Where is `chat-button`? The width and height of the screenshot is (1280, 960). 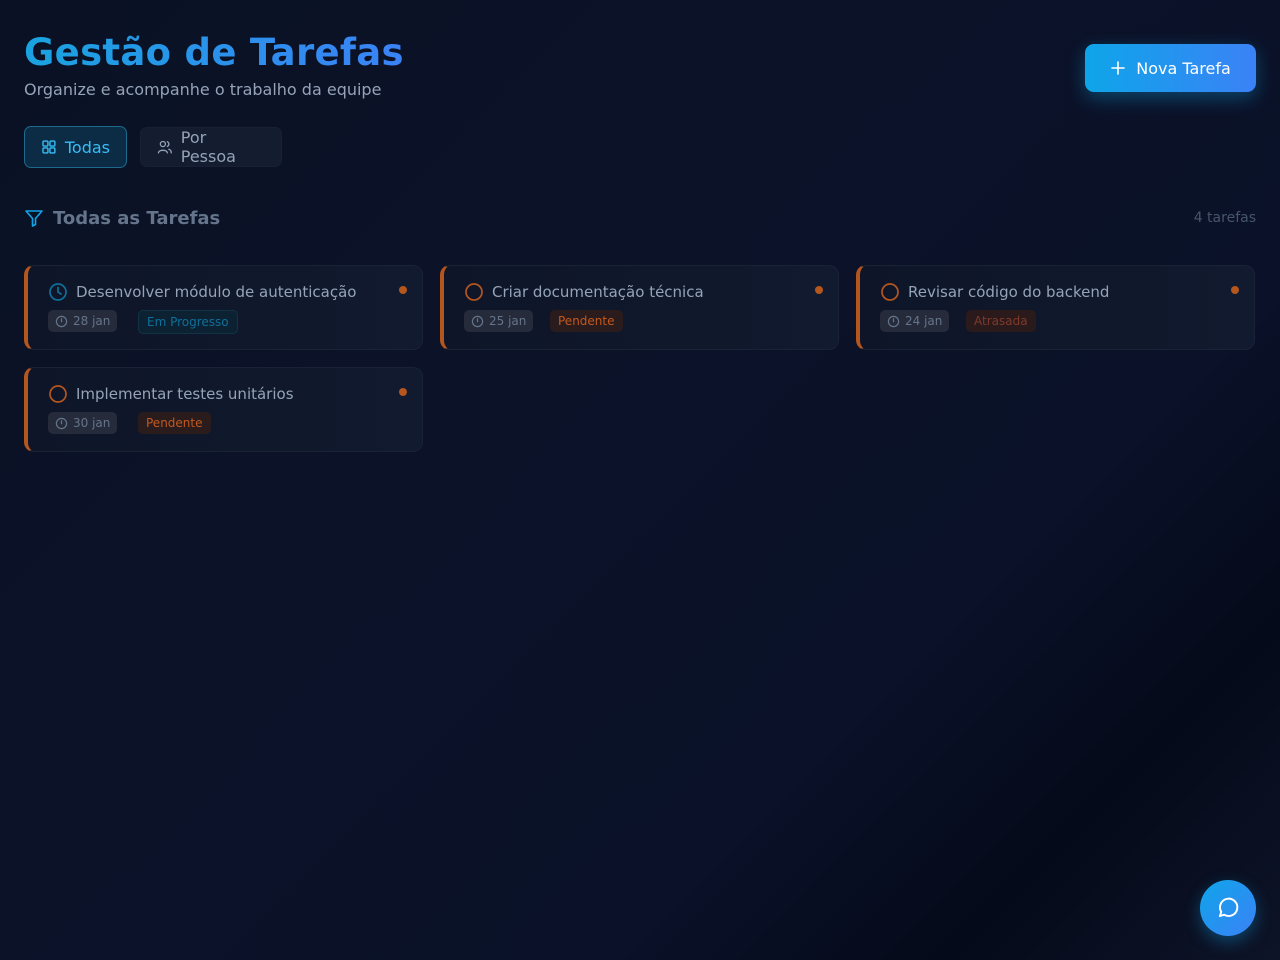 chat-button is located at coordinates (1228, 908).